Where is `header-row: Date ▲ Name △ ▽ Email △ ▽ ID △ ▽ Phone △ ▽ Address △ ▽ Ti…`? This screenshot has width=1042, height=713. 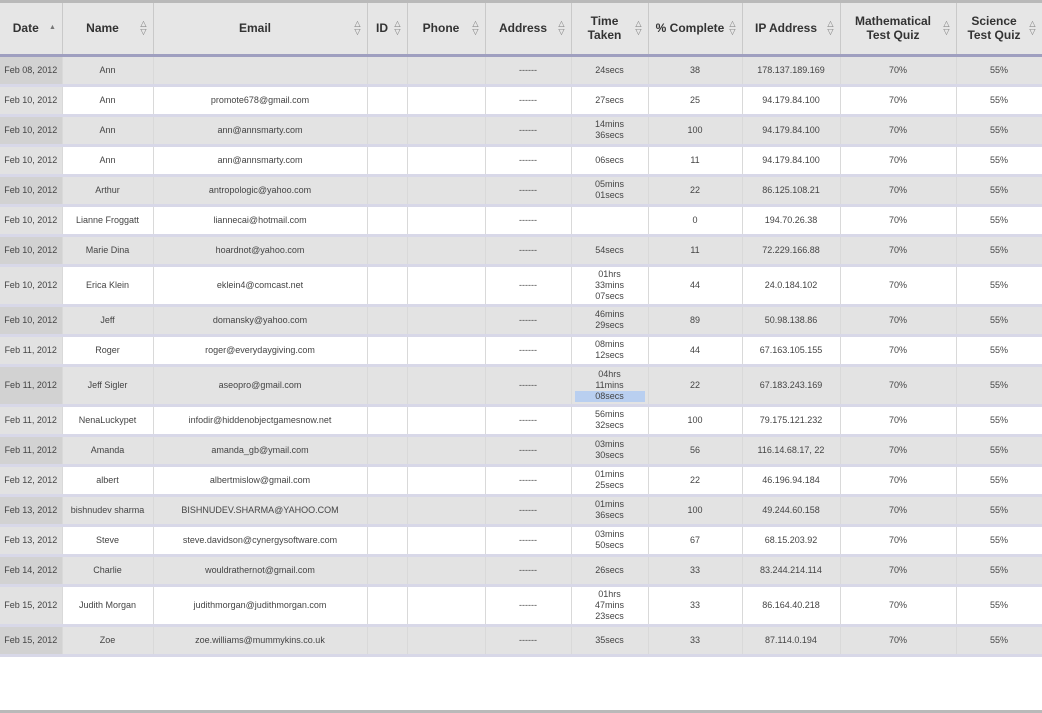 header-row: Date ▲ Name △ ▽ Email △ ▽ ID △ ▽ Phone △ ▽ Address △ ▽ Ti… is located at coordinates (521, 30).